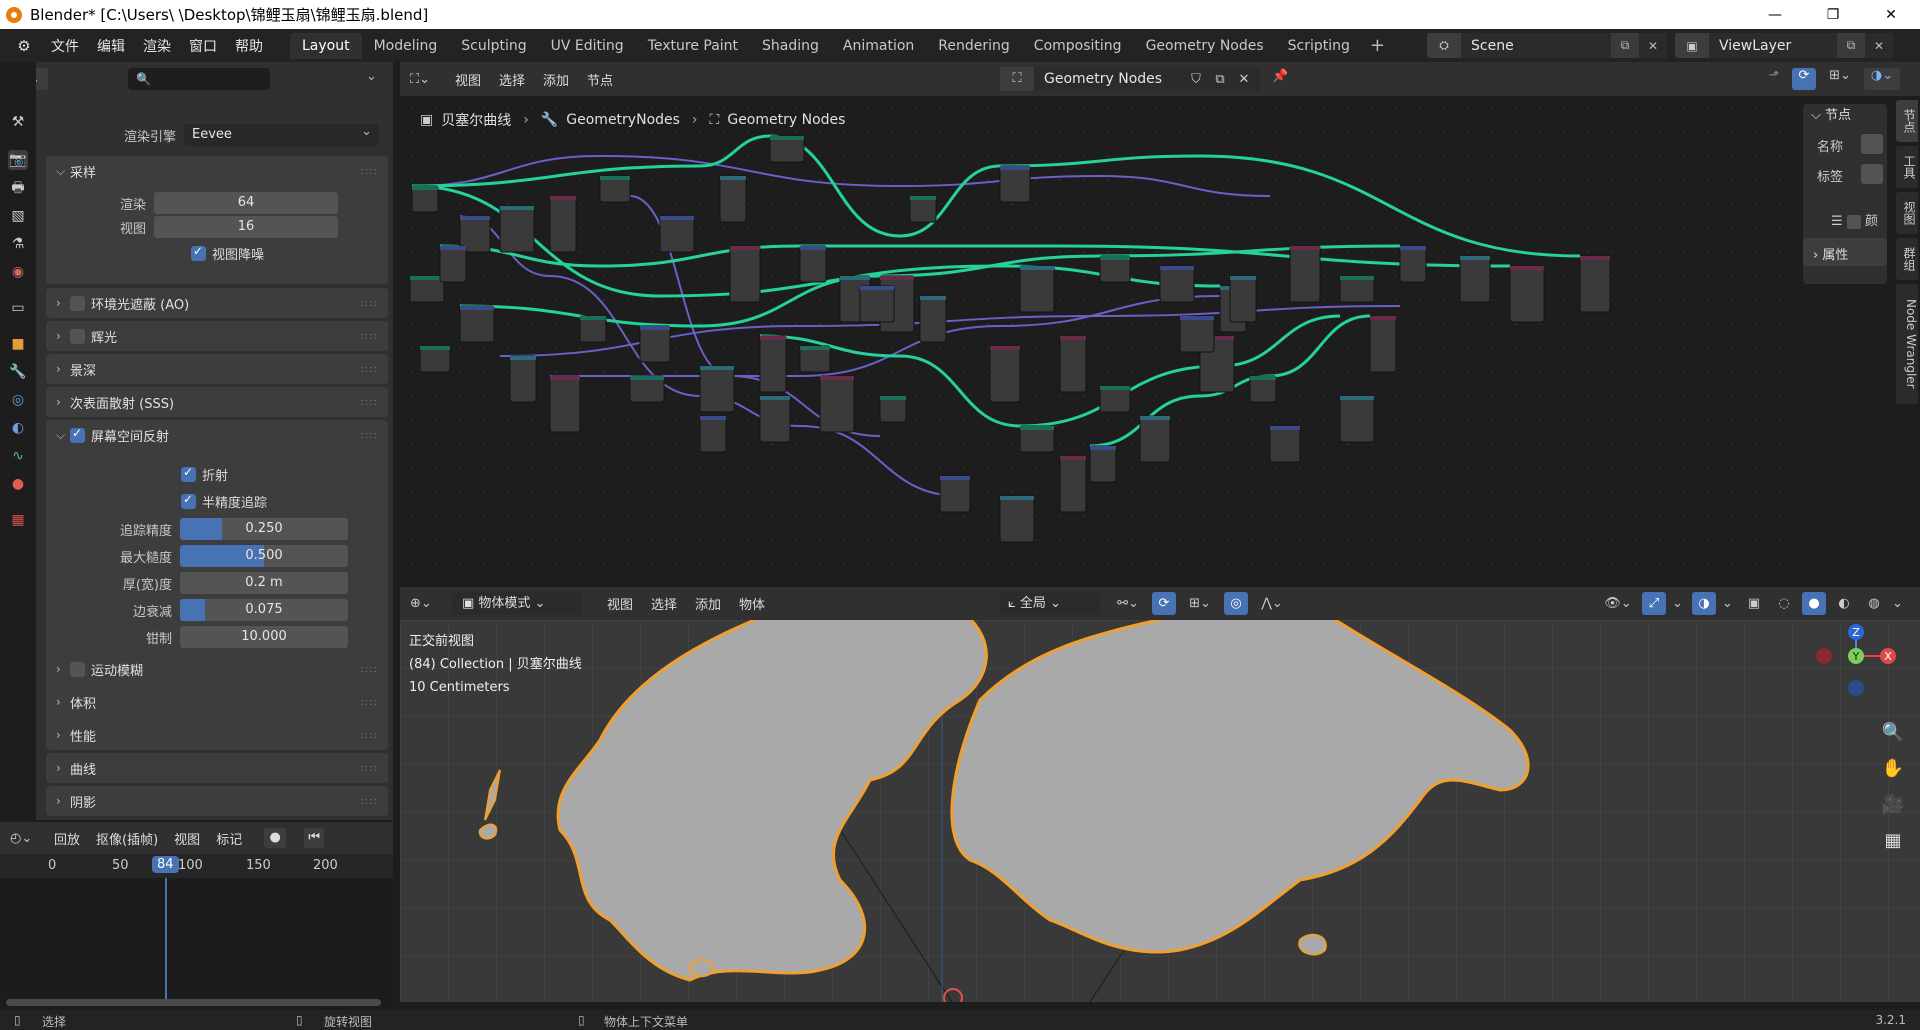  What do you see at coordinates (77, 434) in the screenshot?
I see `ssr-enable-checkbox` at bounding box center [77, 434].